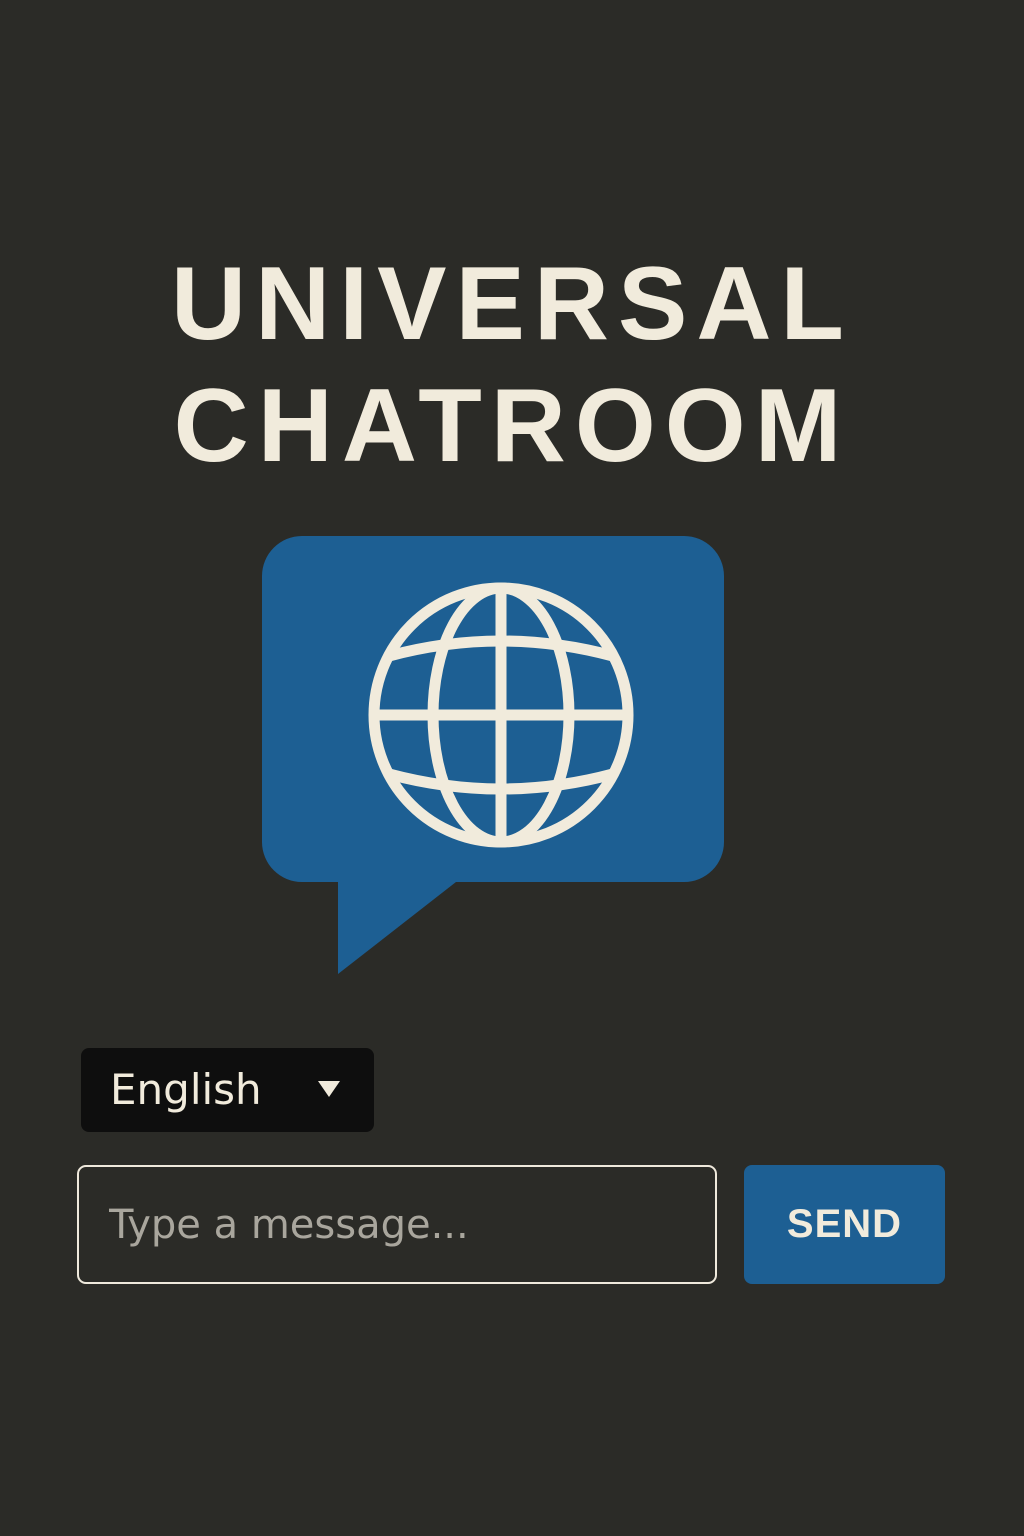  What do you see at coordinates (397, 1224) in the screenshot?
I see `message-input` at bounding box center [397, 1224].